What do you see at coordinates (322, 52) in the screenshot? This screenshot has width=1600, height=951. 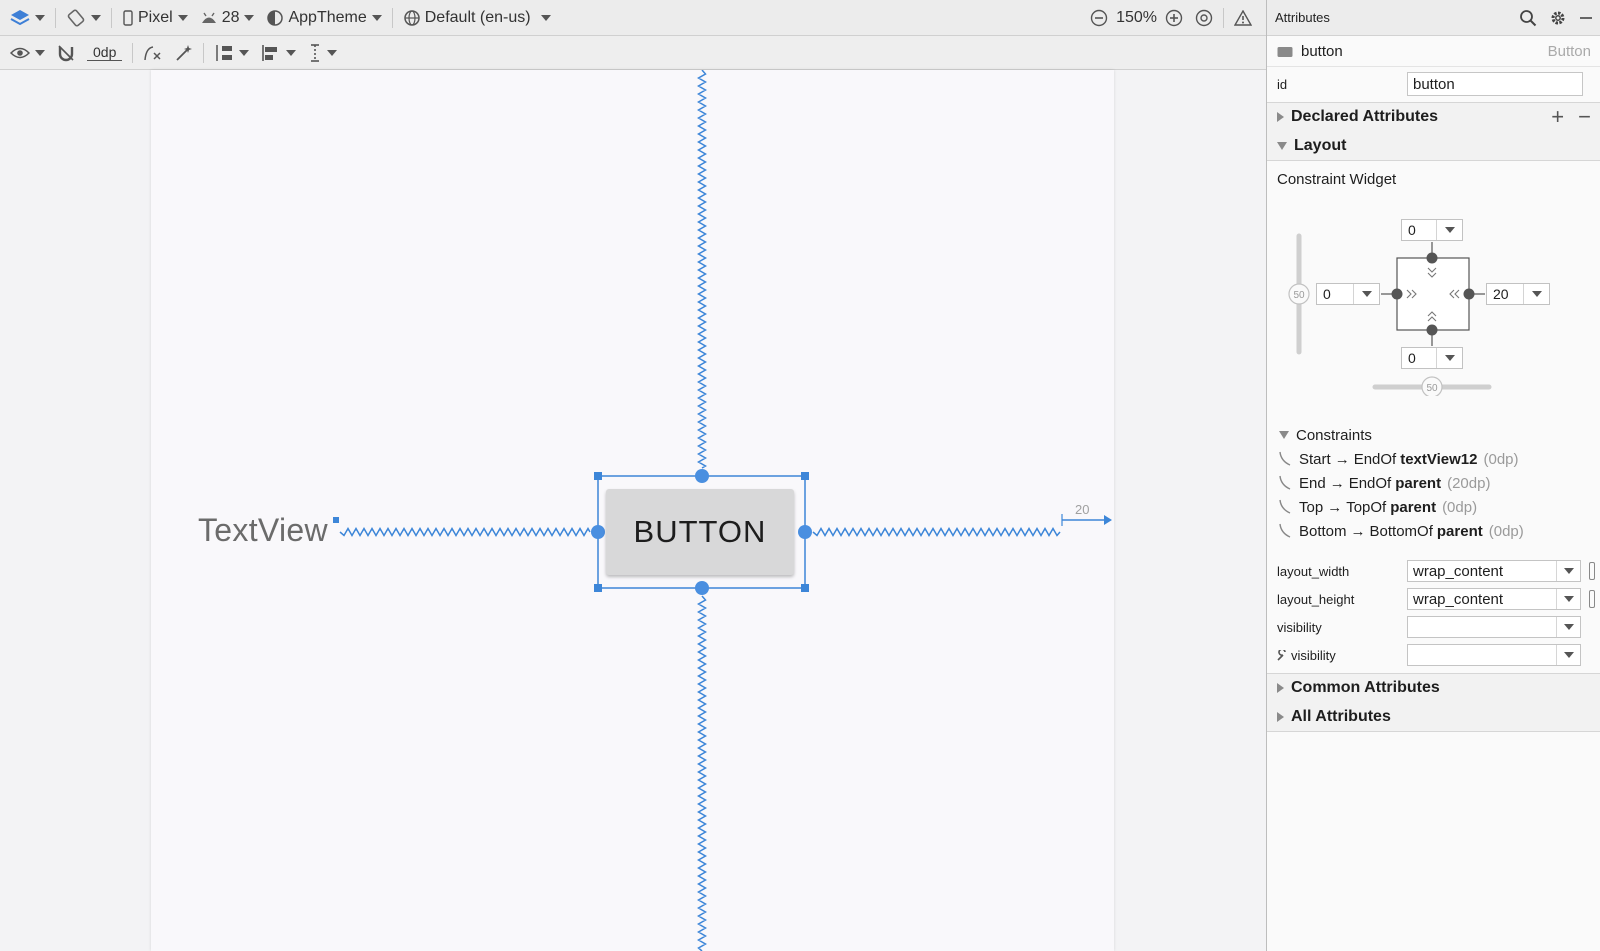 I see `guidelines-button` at bounding box center [322, 52].